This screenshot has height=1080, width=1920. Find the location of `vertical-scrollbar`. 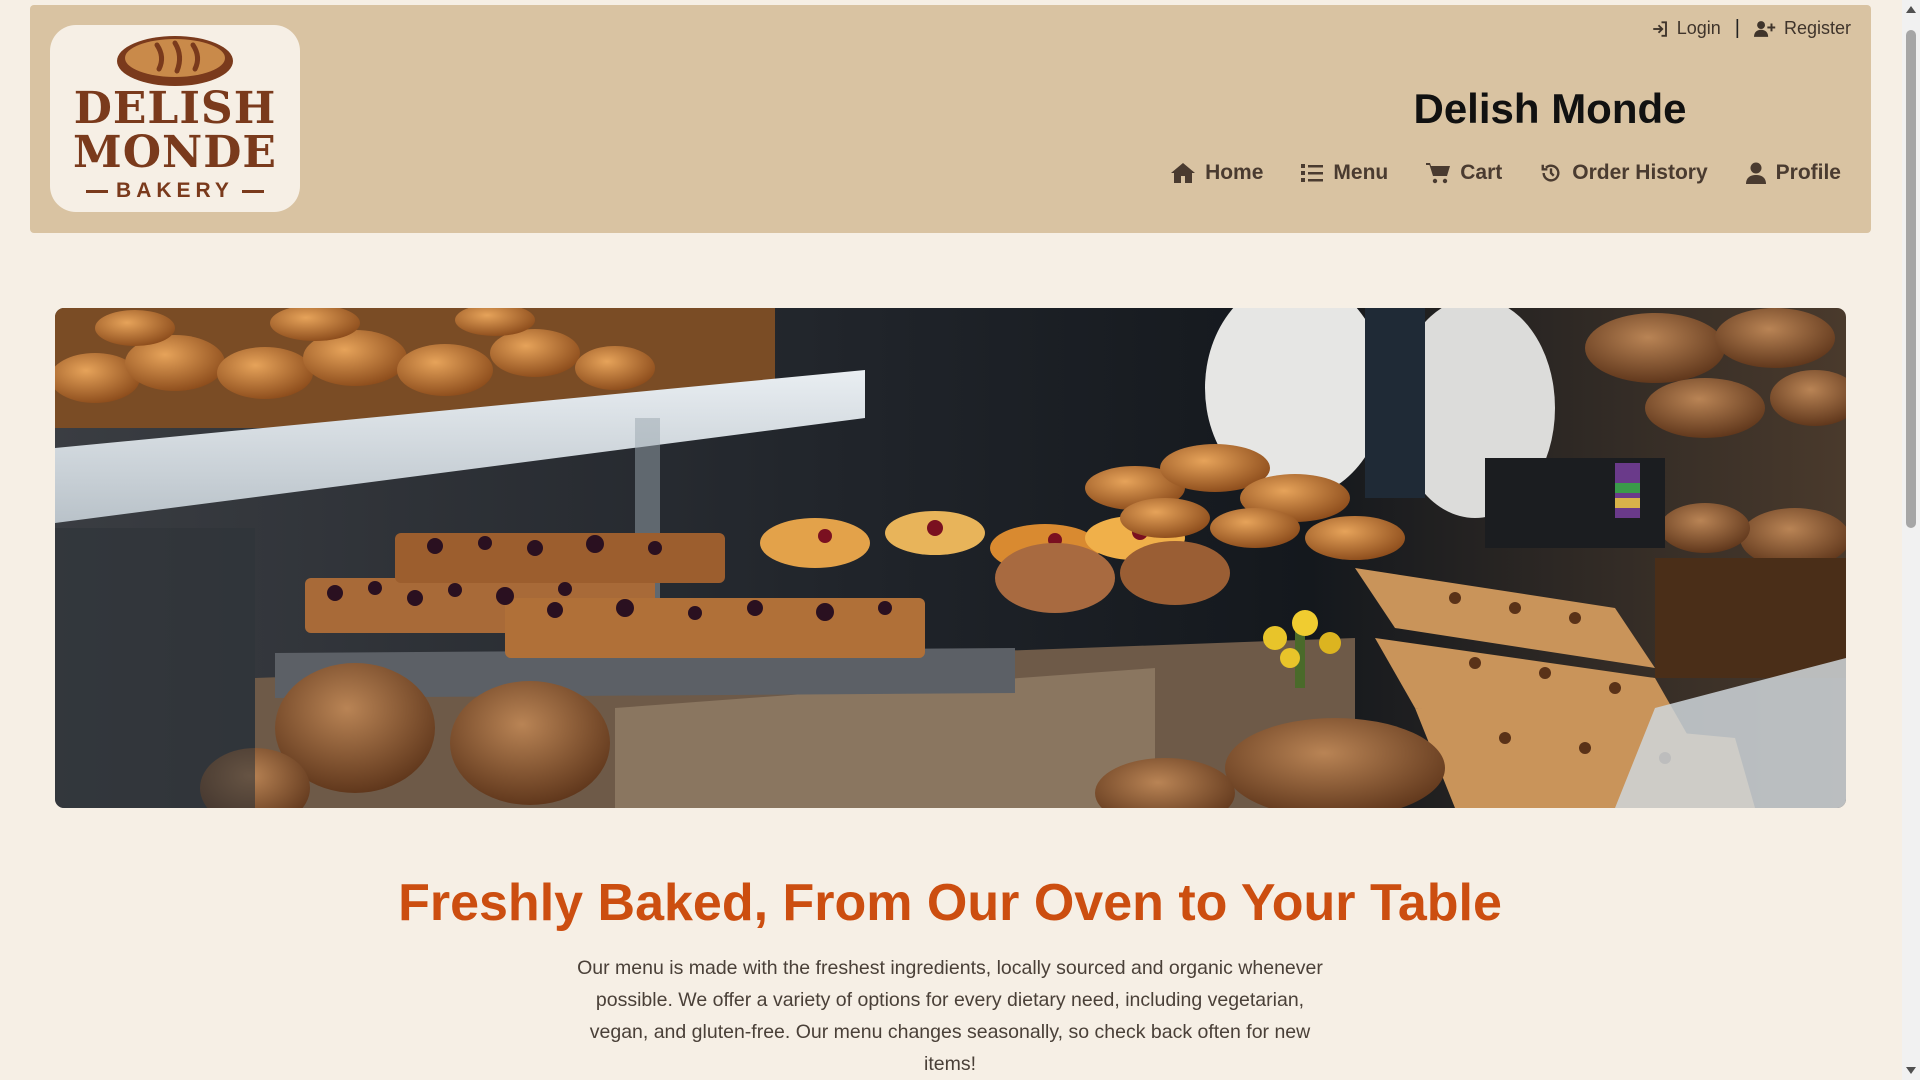

vertical-scrollbar is located at coordinates (1911, 540).